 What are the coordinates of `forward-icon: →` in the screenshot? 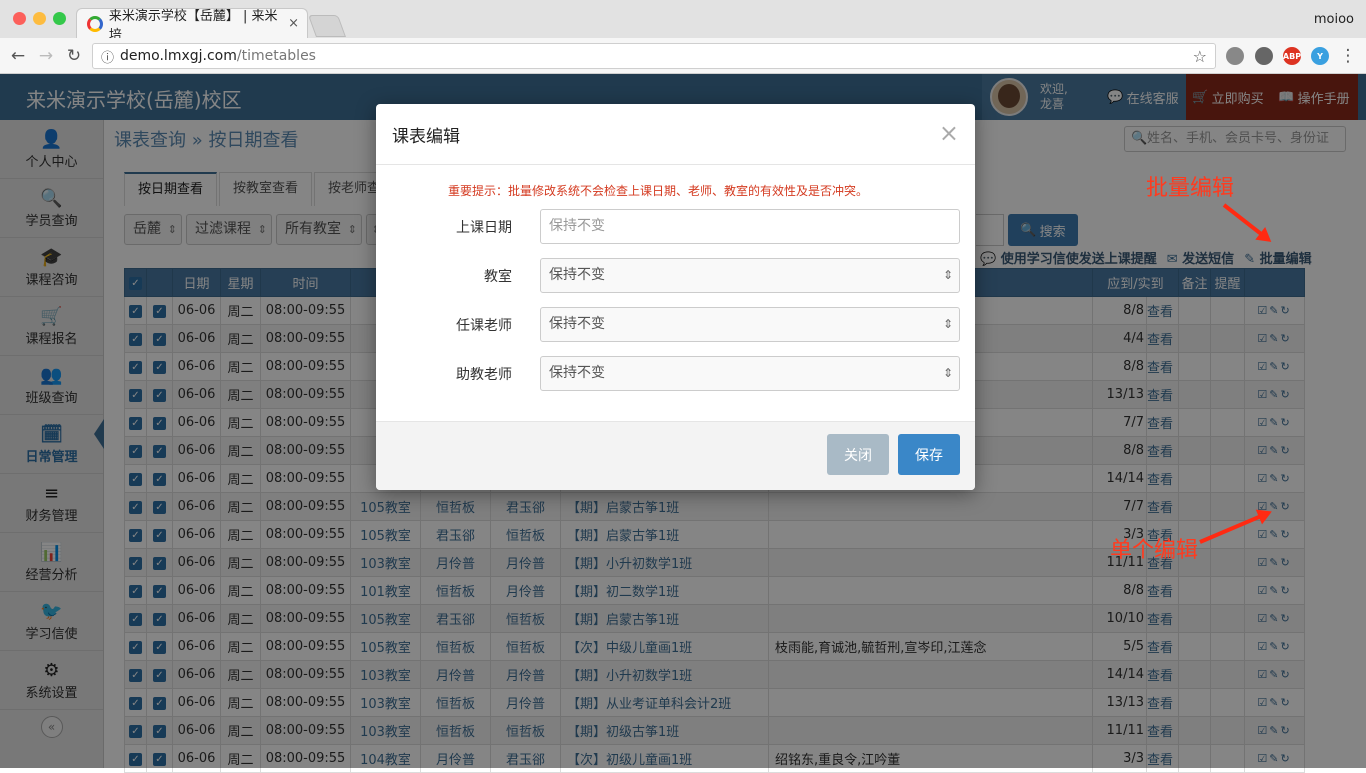 It's located at (46, 56).